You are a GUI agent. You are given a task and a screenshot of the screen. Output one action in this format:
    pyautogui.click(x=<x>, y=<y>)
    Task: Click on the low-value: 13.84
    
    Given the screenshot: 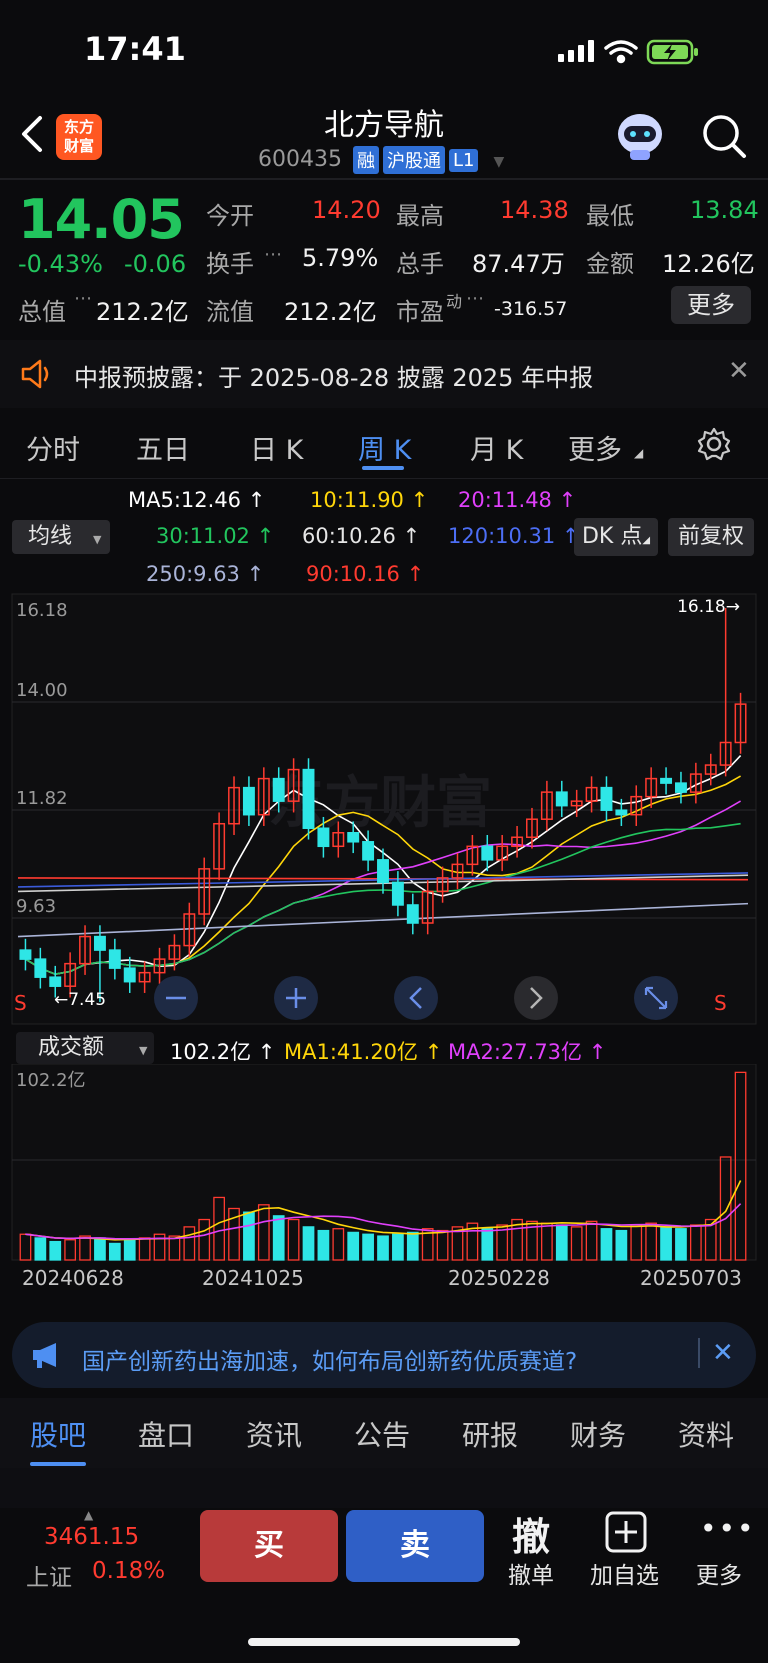 What is the action you would take?
    pyautogui.click(x=724, y=210)
    